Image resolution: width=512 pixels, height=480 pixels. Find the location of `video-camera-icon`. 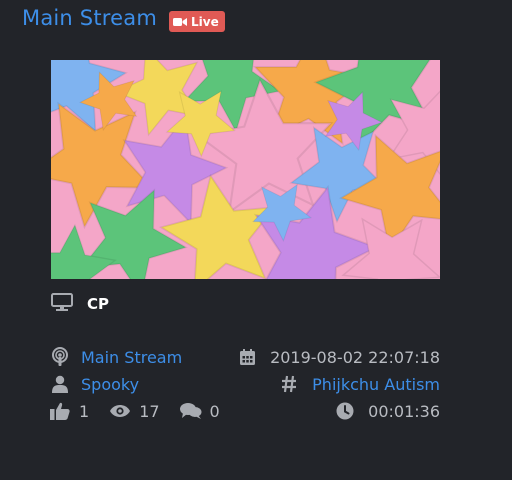

video-camera-icon is located at coordinates (180, 22).